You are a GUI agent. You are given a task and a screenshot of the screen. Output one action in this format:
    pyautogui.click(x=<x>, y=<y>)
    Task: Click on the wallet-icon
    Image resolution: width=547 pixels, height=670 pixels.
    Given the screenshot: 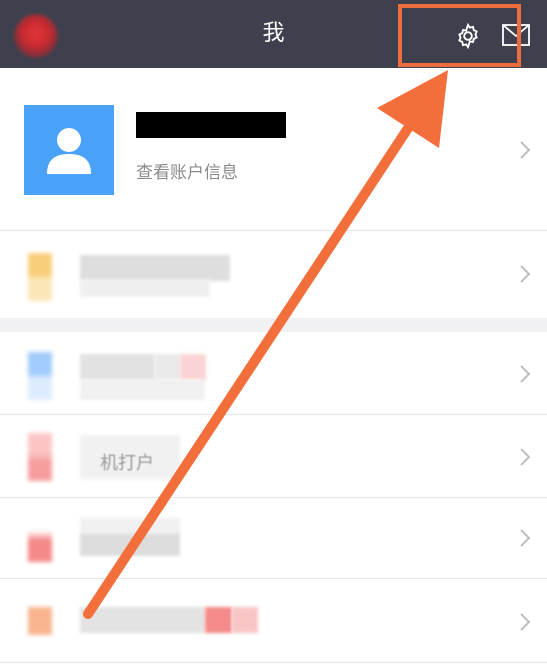 What is the action you would take?
    pyautogui.click(x=40, y=277)
    